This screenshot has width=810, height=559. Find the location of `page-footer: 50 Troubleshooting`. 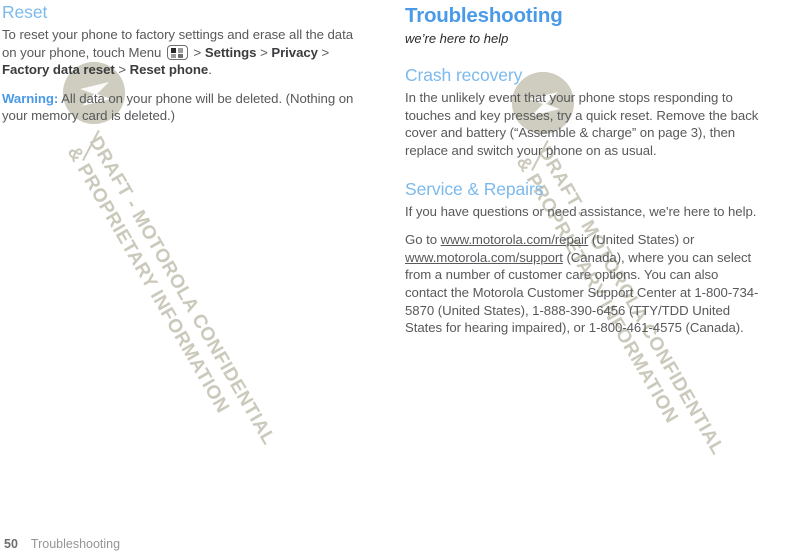

page-footer: 50 Troubleshooting is located at coordinates (62, 544).